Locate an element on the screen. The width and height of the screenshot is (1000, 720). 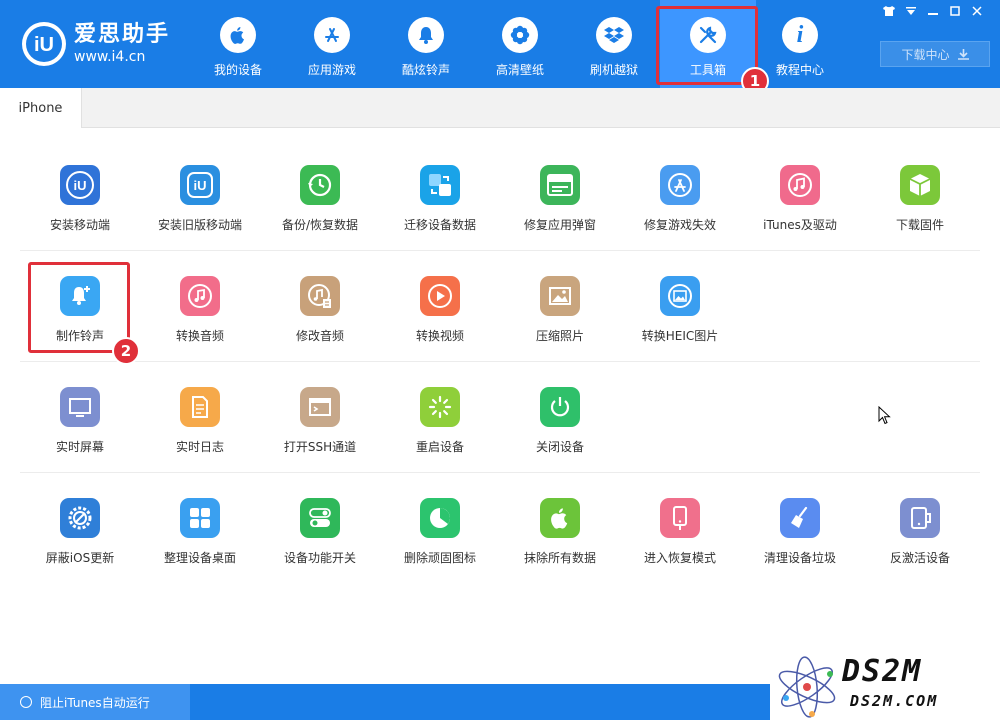
tool-label: 转换HEIC图片 is located at coordinates (680, 336).